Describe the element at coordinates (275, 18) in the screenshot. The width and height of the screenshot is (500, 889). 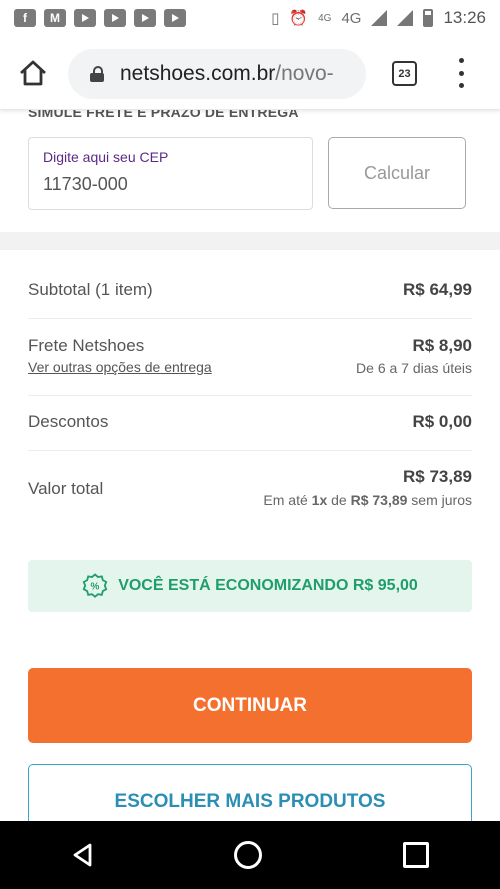
I see `vibrate-icon: ▯` at that location.